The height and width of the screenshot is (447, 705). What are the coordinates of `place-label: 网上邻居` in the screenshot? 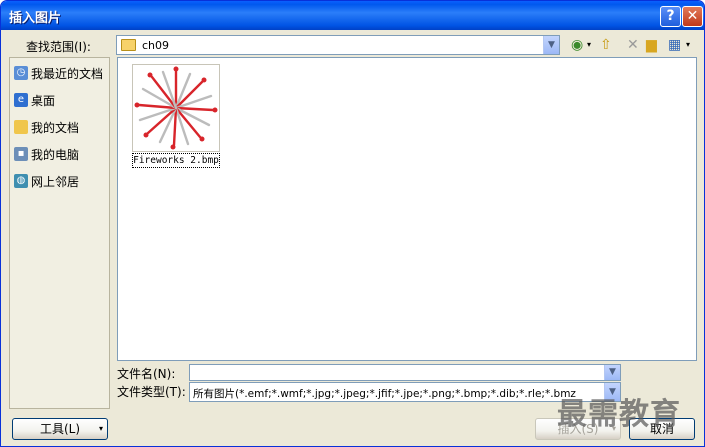 It's located at (55, 181).